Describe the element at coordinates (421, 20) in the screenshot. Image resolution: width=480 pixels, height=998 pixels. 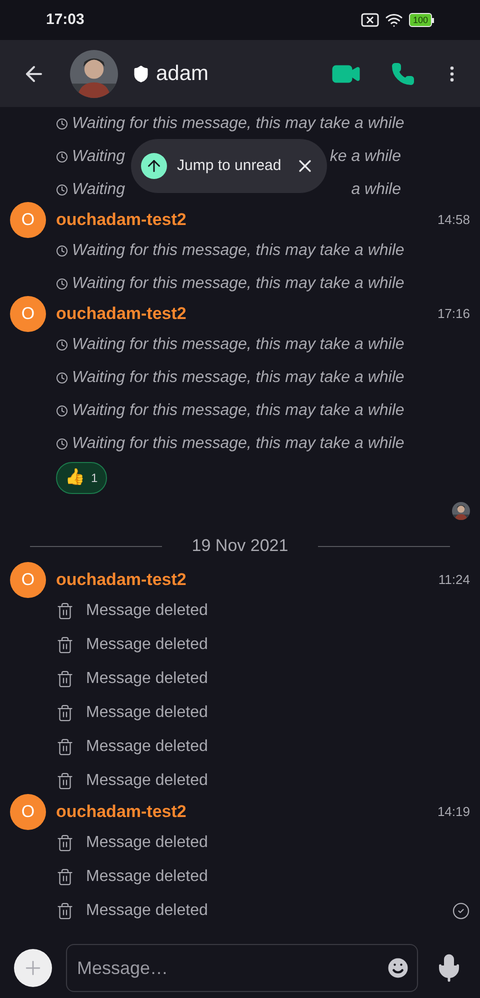
I see `battery-indicator: 100` at that location.